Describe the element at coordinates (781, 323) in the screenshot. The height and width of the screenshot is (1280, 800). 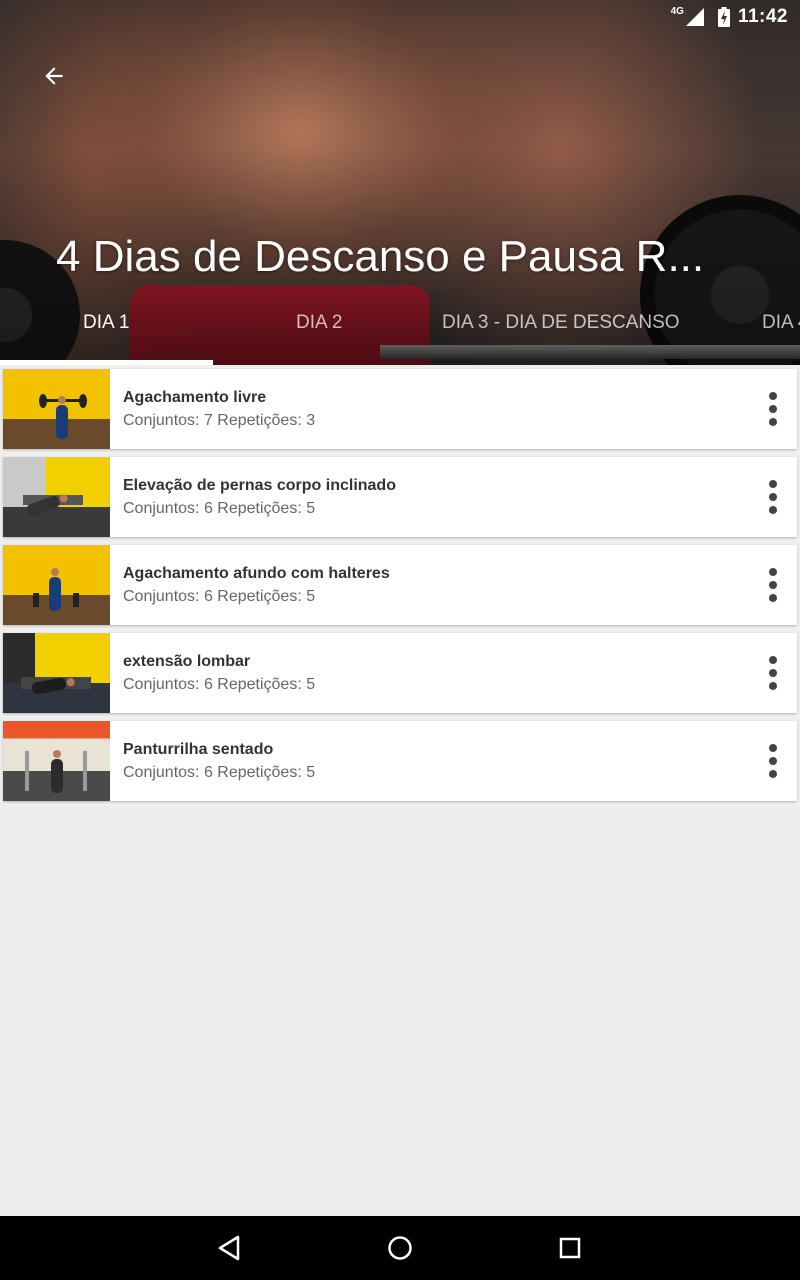
I see `tab-dia-4: DIA 4` at that location.